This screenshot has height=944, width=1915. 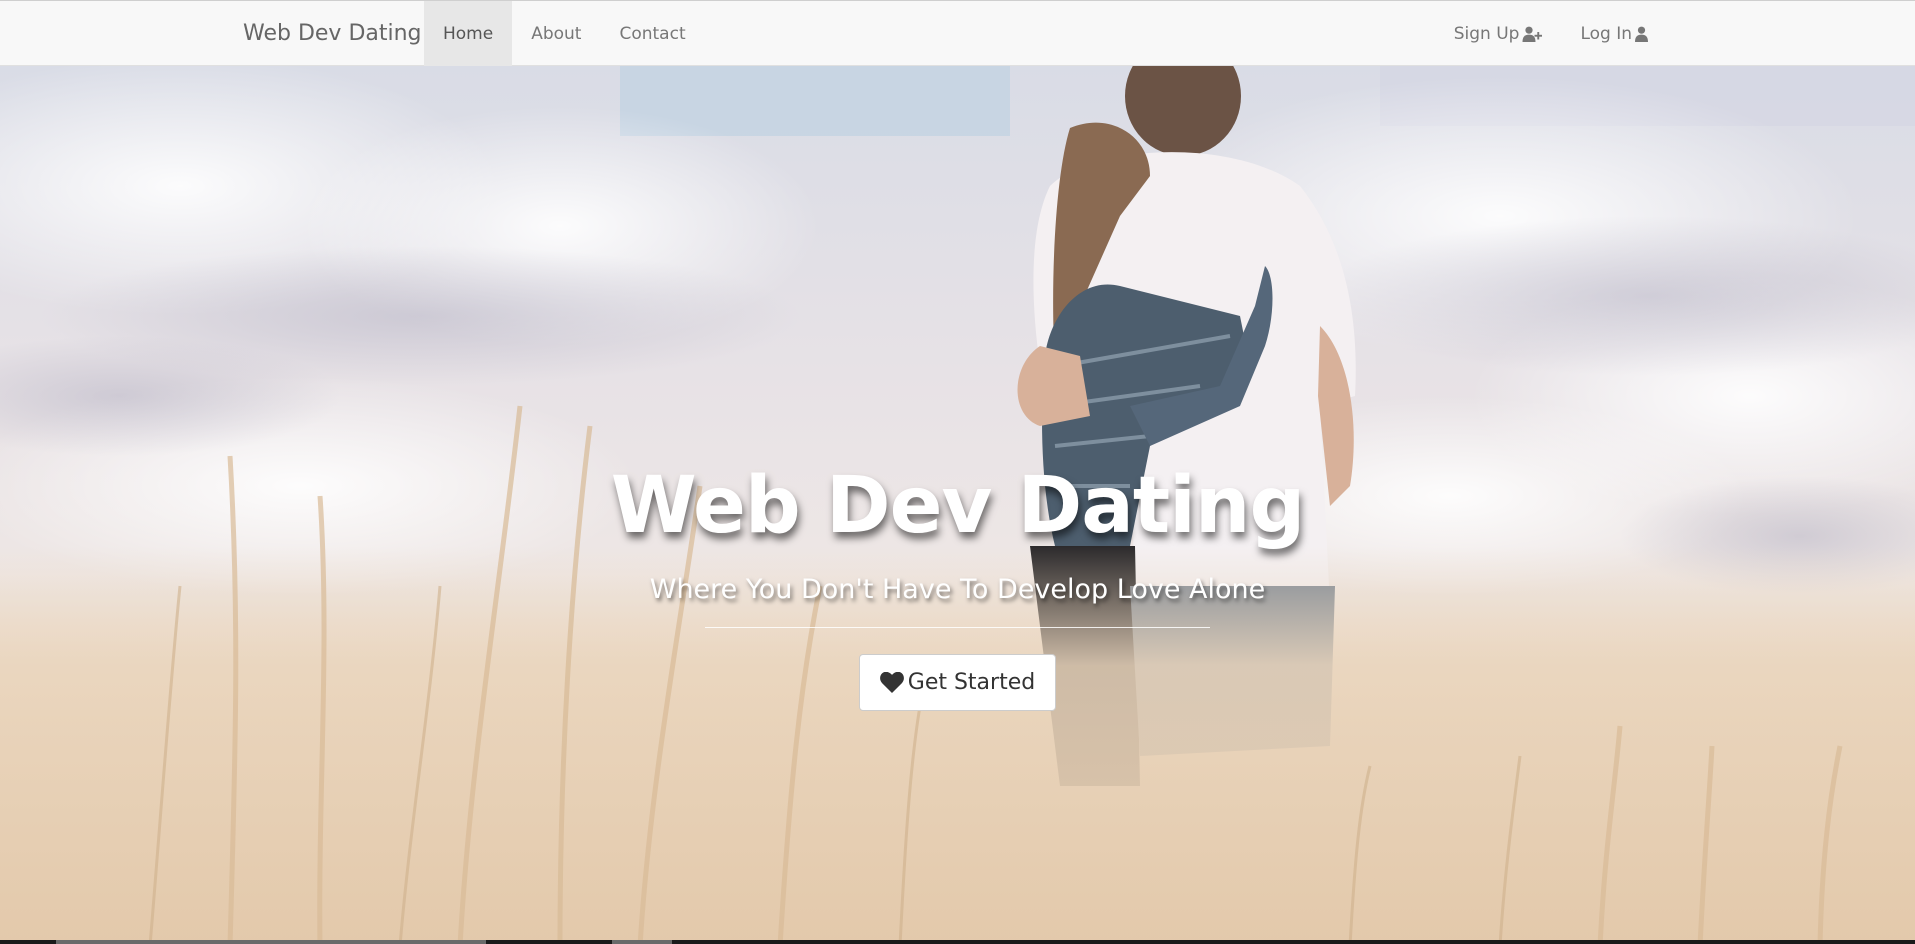 I want to click on nav-item-label: About, so click(x=556, y=33).